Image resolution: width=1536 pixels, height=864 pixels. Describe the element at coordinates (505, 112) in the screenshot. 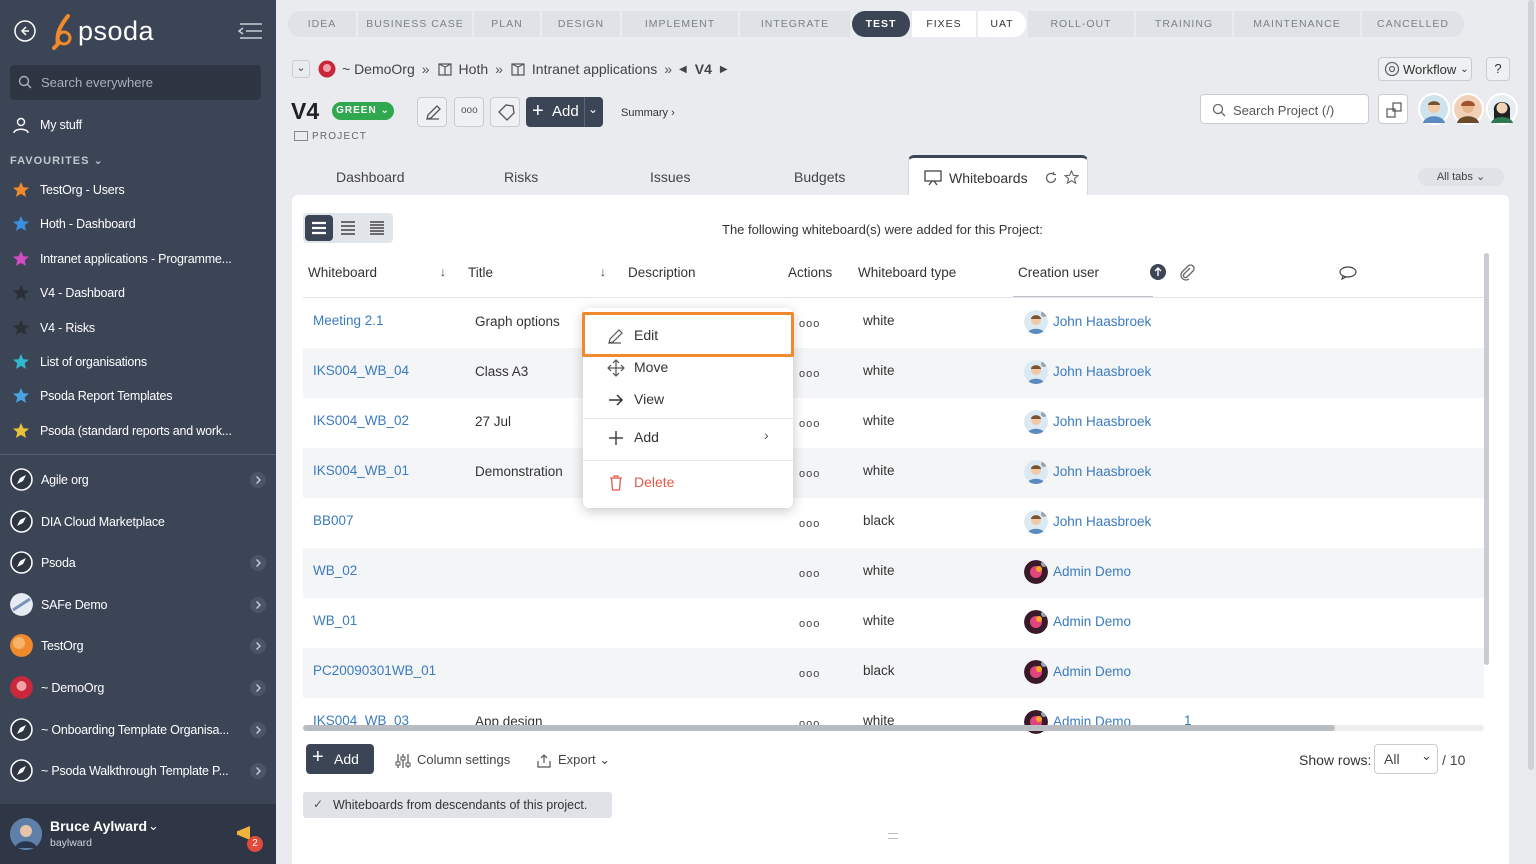

I see `tag-button` at that location.